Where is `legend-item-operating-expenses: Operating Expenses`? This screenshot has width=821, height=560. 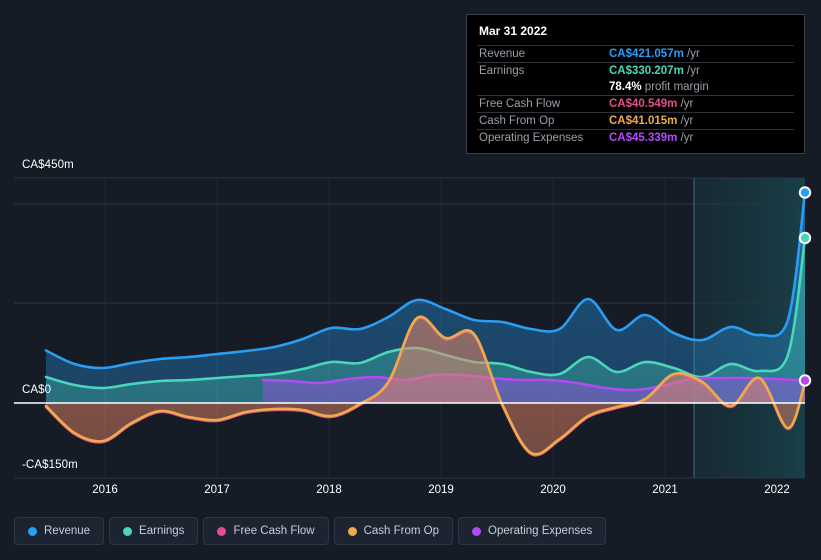
legend-item-operating-expenses: Operating Expenses is located at coordinates (532, 531).